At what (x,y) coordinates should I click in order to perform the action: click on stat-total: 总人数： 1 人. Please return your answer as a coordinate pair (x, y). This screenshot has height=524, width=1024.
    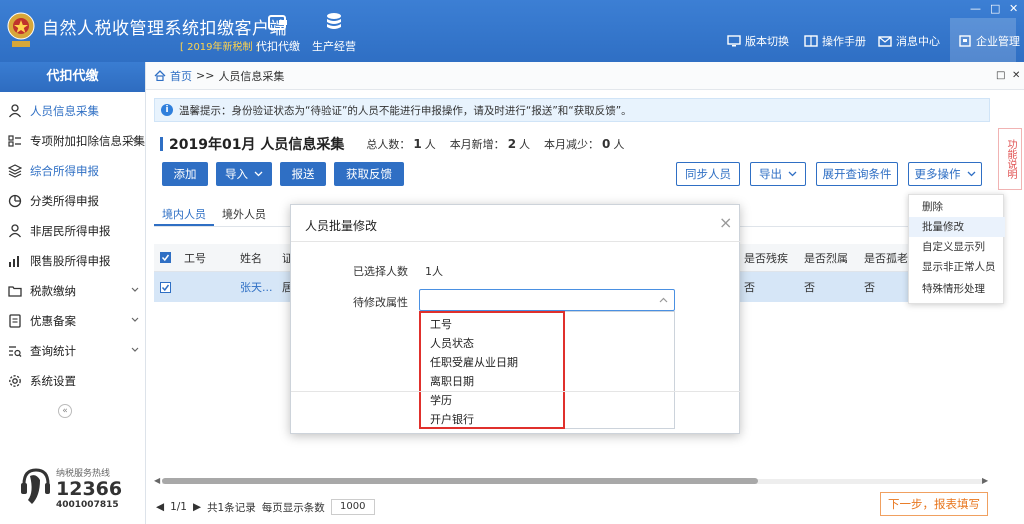
    Looking at the image, I should click on (401, 144).